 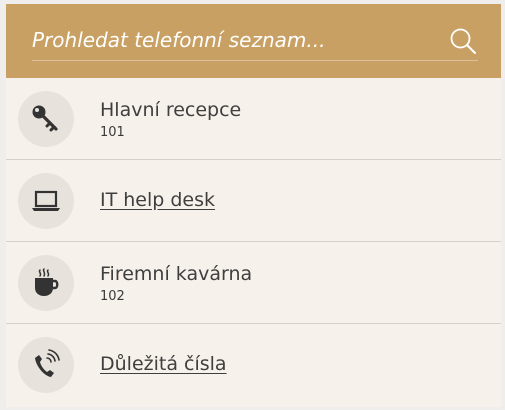 I want to click on coffee-cup-icon, so click(x=47, y=282).